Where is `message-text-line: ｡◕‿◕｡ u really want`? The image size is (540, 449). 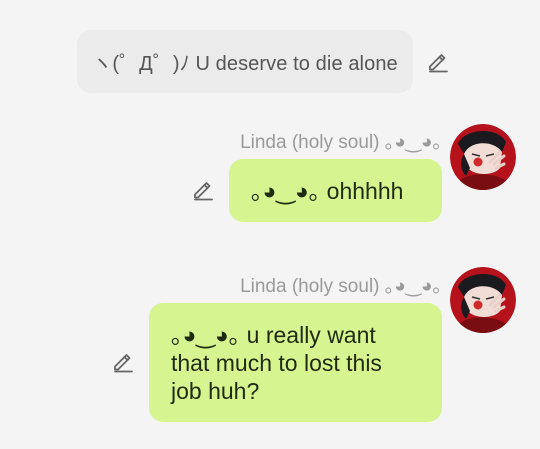 message-text-line: ｡◕‿◕｡ u really want is located at coordinates (273, 335).